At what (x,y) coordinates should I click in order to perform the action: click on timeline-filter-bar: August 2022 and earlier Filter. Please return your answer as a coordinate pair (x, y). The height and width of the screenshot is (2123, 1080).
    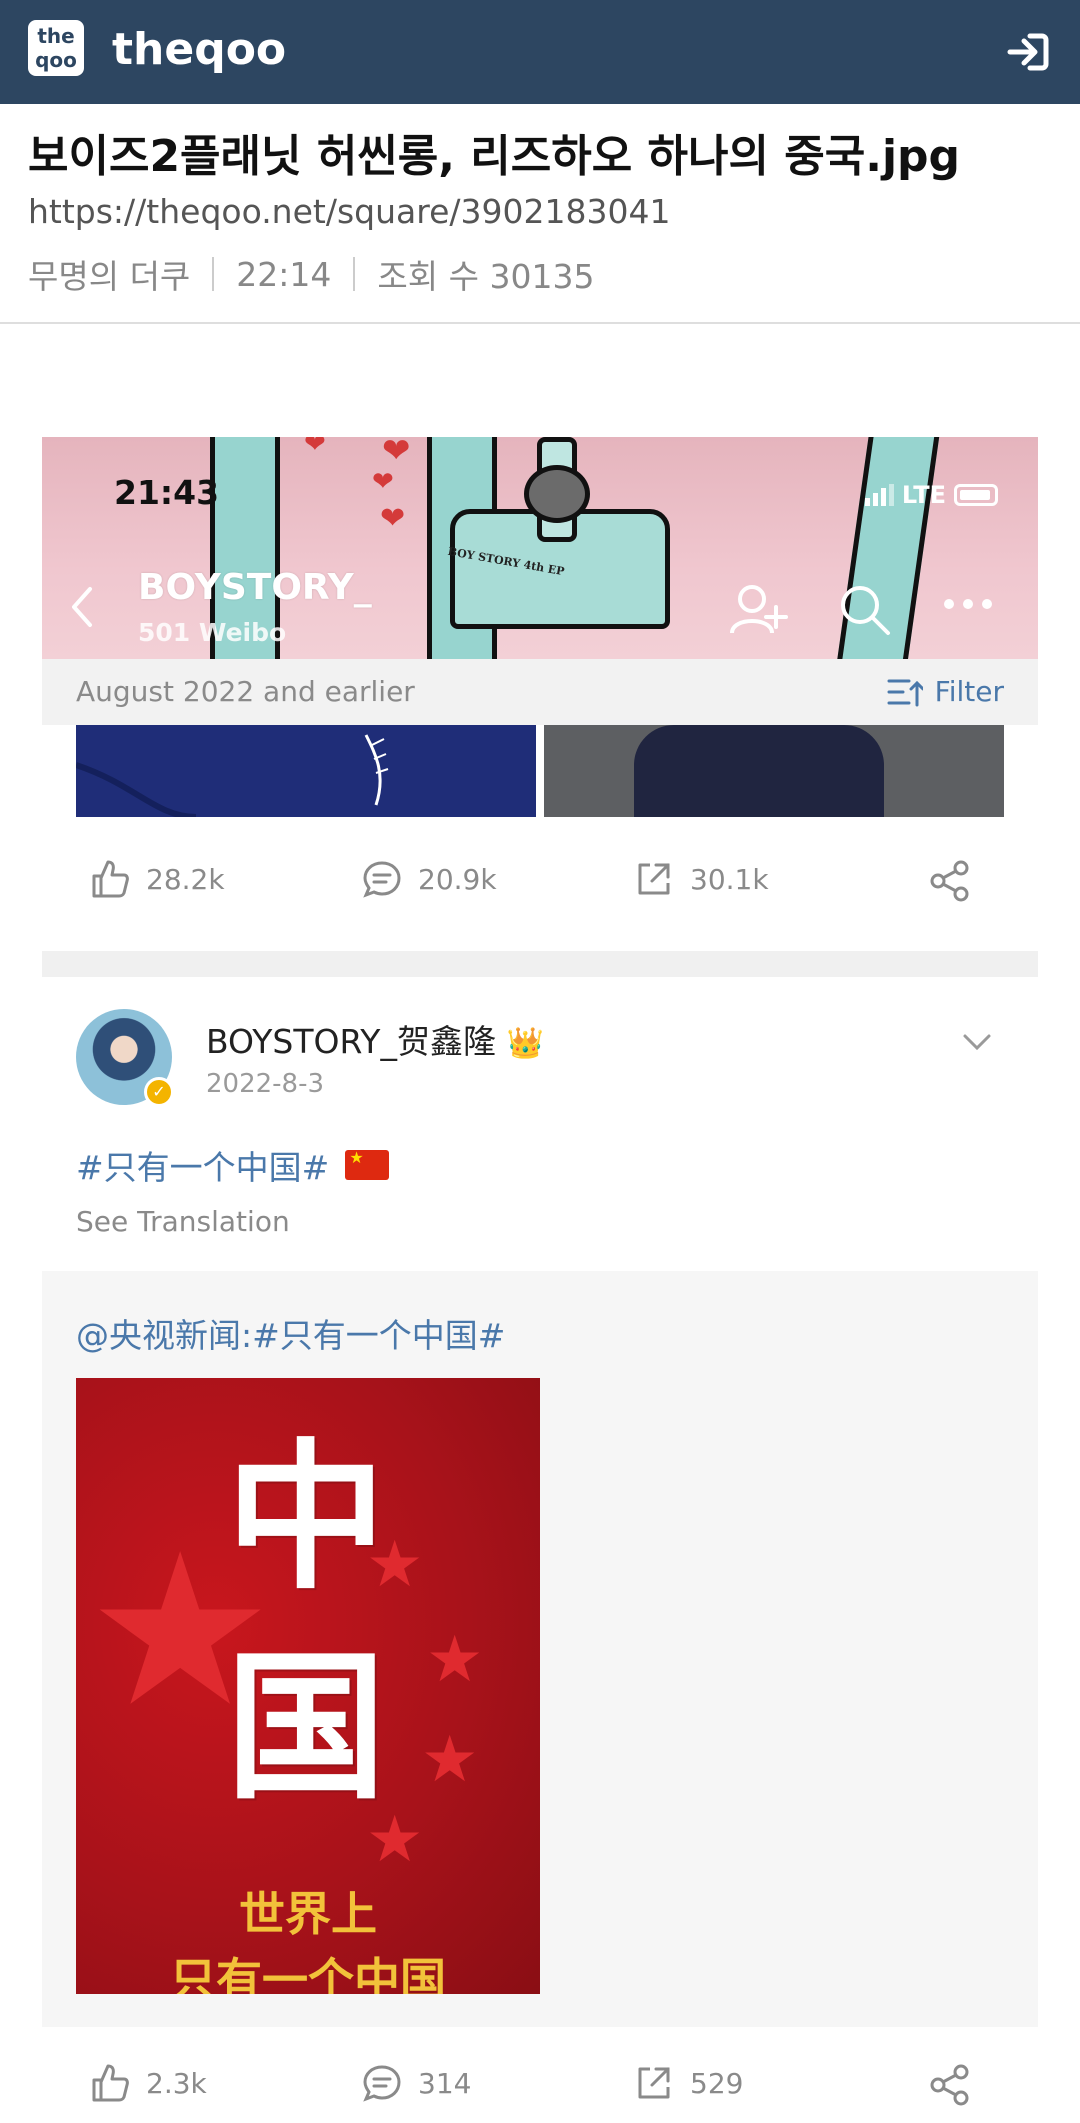
    Looking at the image, I should click on (540, 692).